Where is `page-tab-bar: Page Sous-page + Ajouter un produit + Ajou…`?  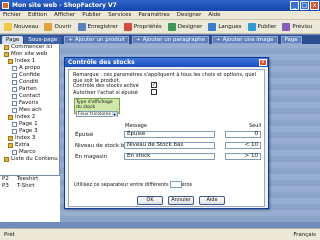
page-tab-bar: Page Sous-page + Ajouter un produit + Ajou… is located at coordinates (160, 39).